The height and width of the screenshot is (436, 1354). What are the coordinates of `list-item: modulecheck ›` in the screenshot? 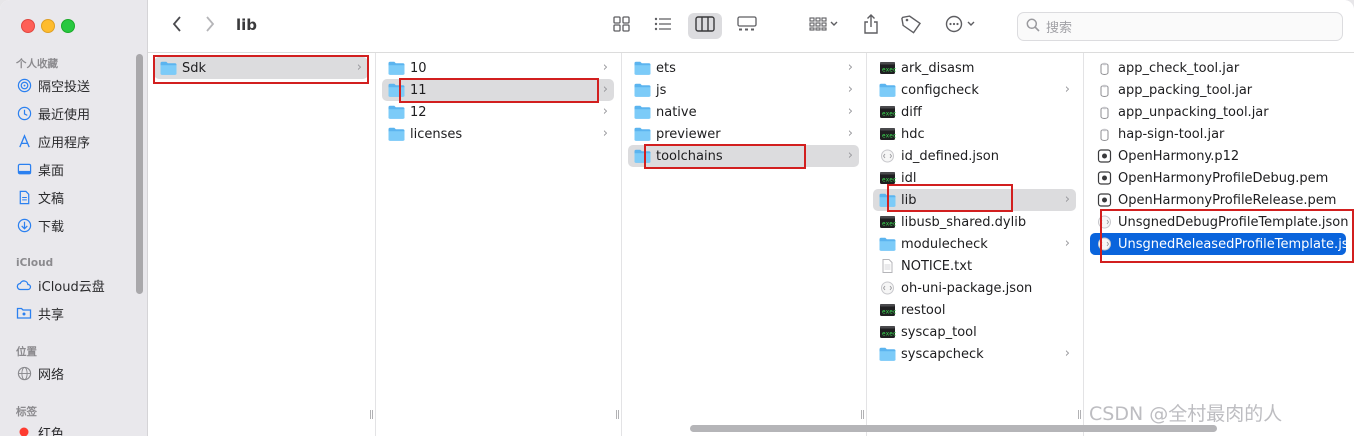 It's located at (974, 244).